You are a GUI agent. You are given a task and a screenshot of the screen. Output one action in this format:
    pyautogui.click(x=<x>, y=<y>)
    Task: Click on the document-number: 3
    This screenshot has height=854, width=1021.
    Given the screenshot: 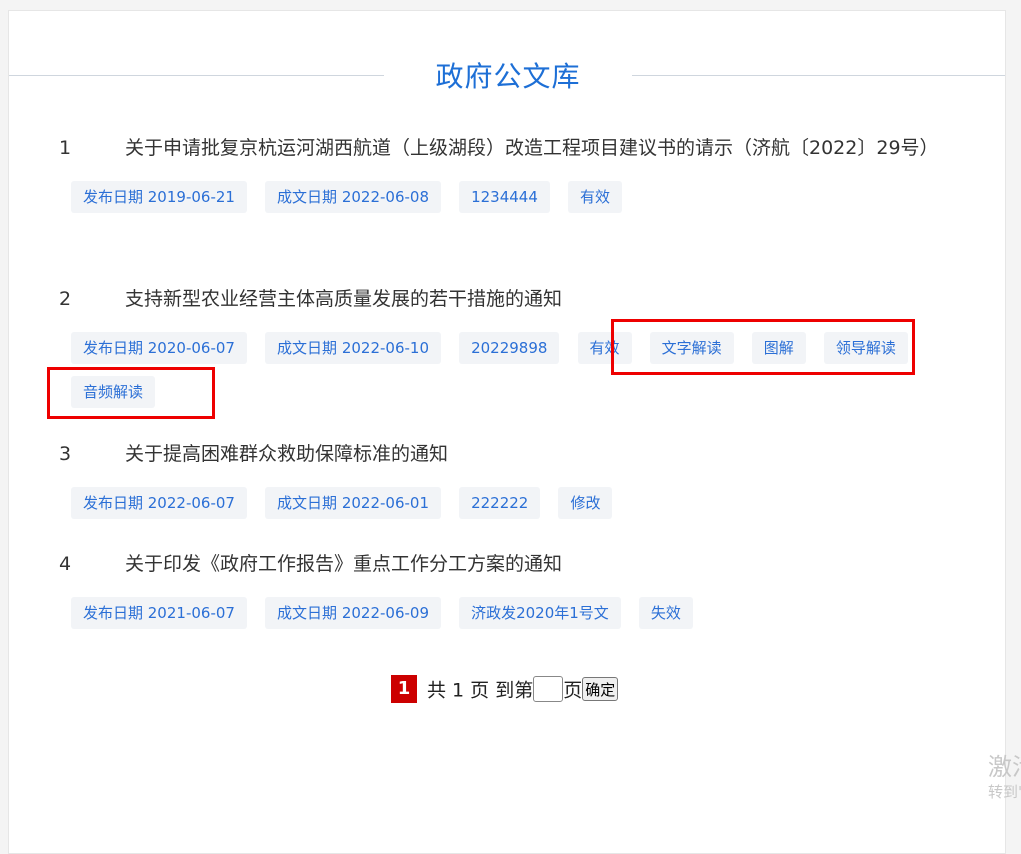 What is the action you would take?
    pyautogui.click(x=65, y=454)
    